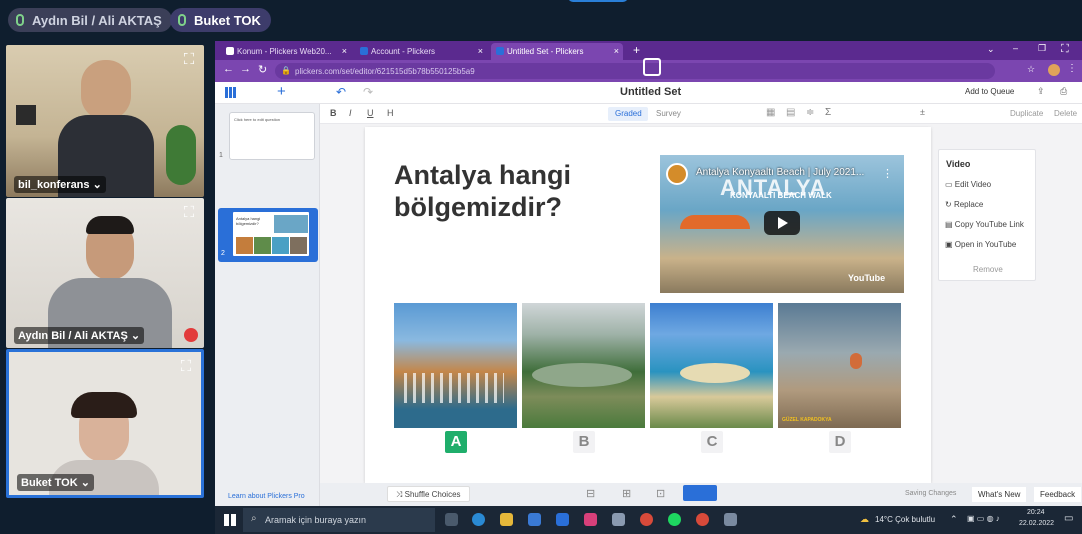 This screenshot has height=534, width=1082. What do you see at coordinates (79, 335) in the screenshot?
I see `participant-name: Aydın Bil / Ali AKTAŞ ⌄` at bounding box center [79, 335].